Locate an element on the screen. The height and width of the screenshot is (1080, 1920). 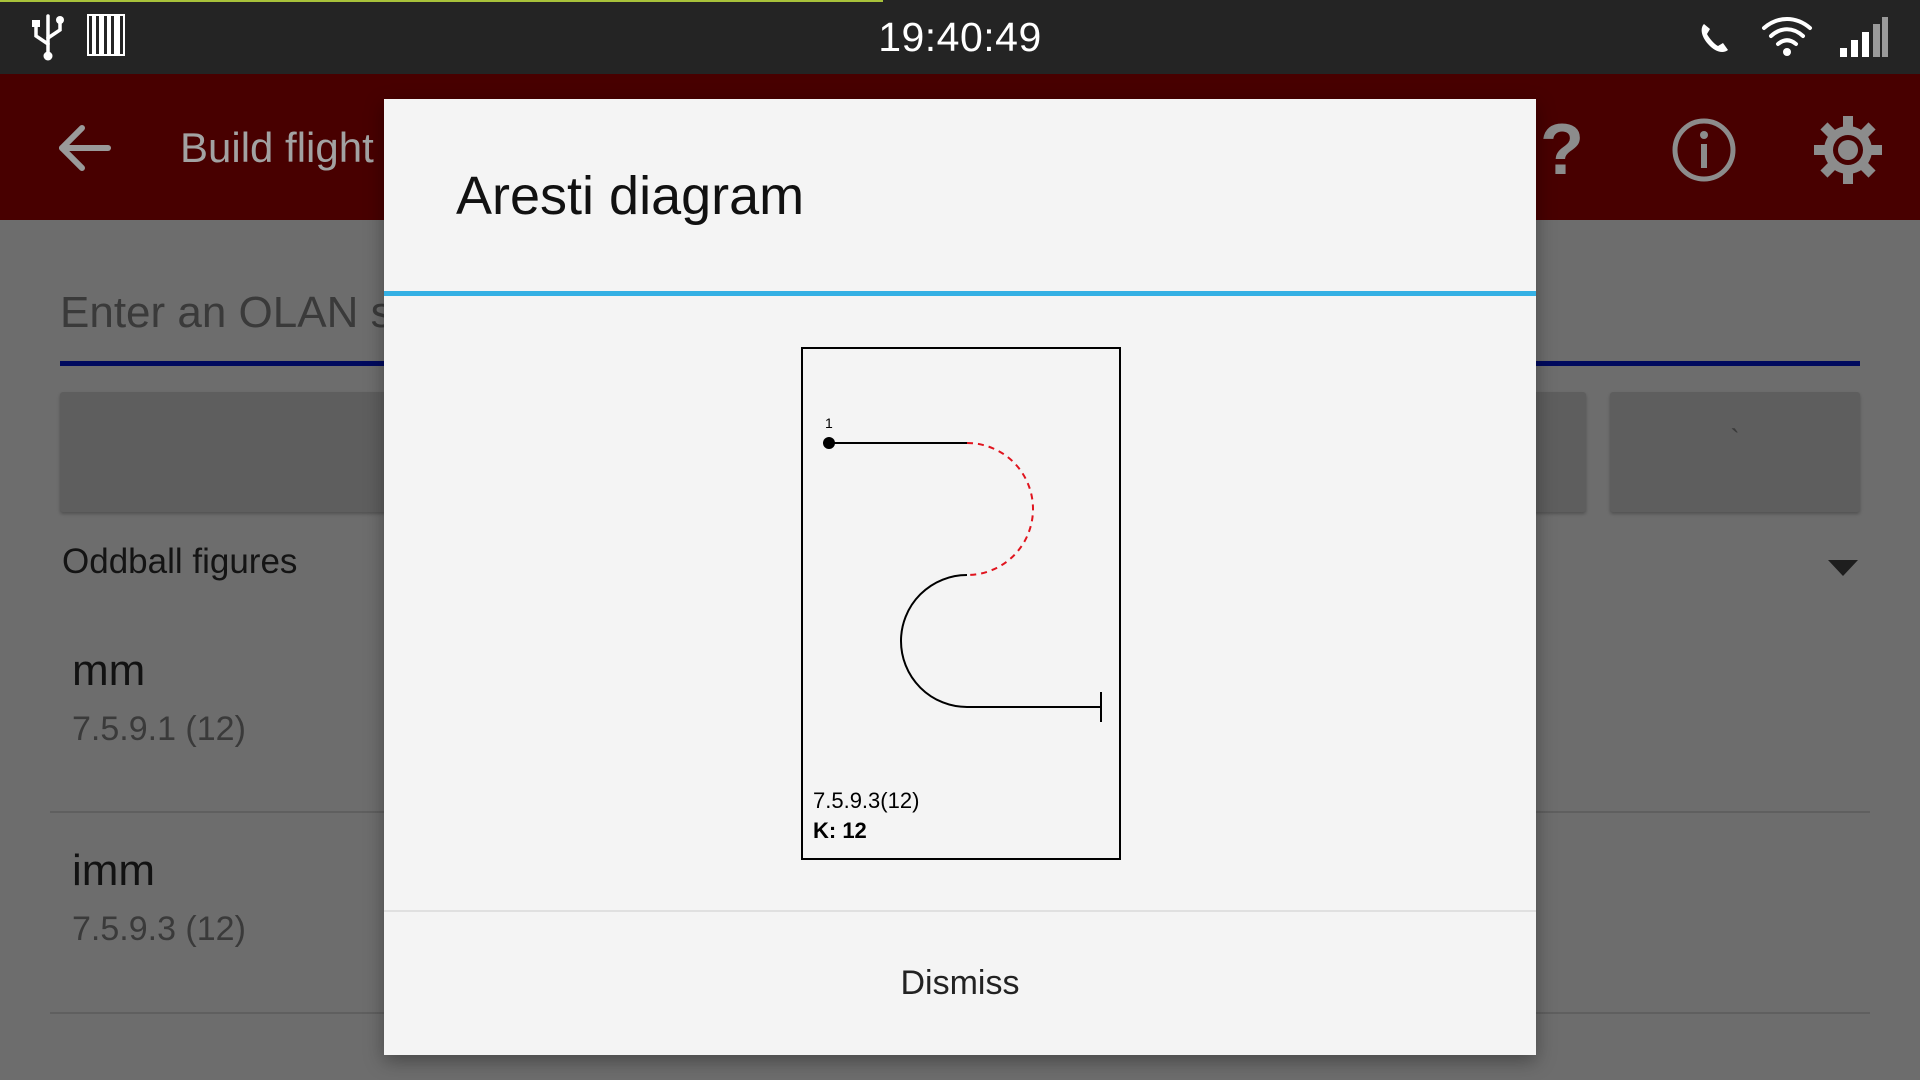
status-clock: 19:40:49 is located at coordinates (960, 37).